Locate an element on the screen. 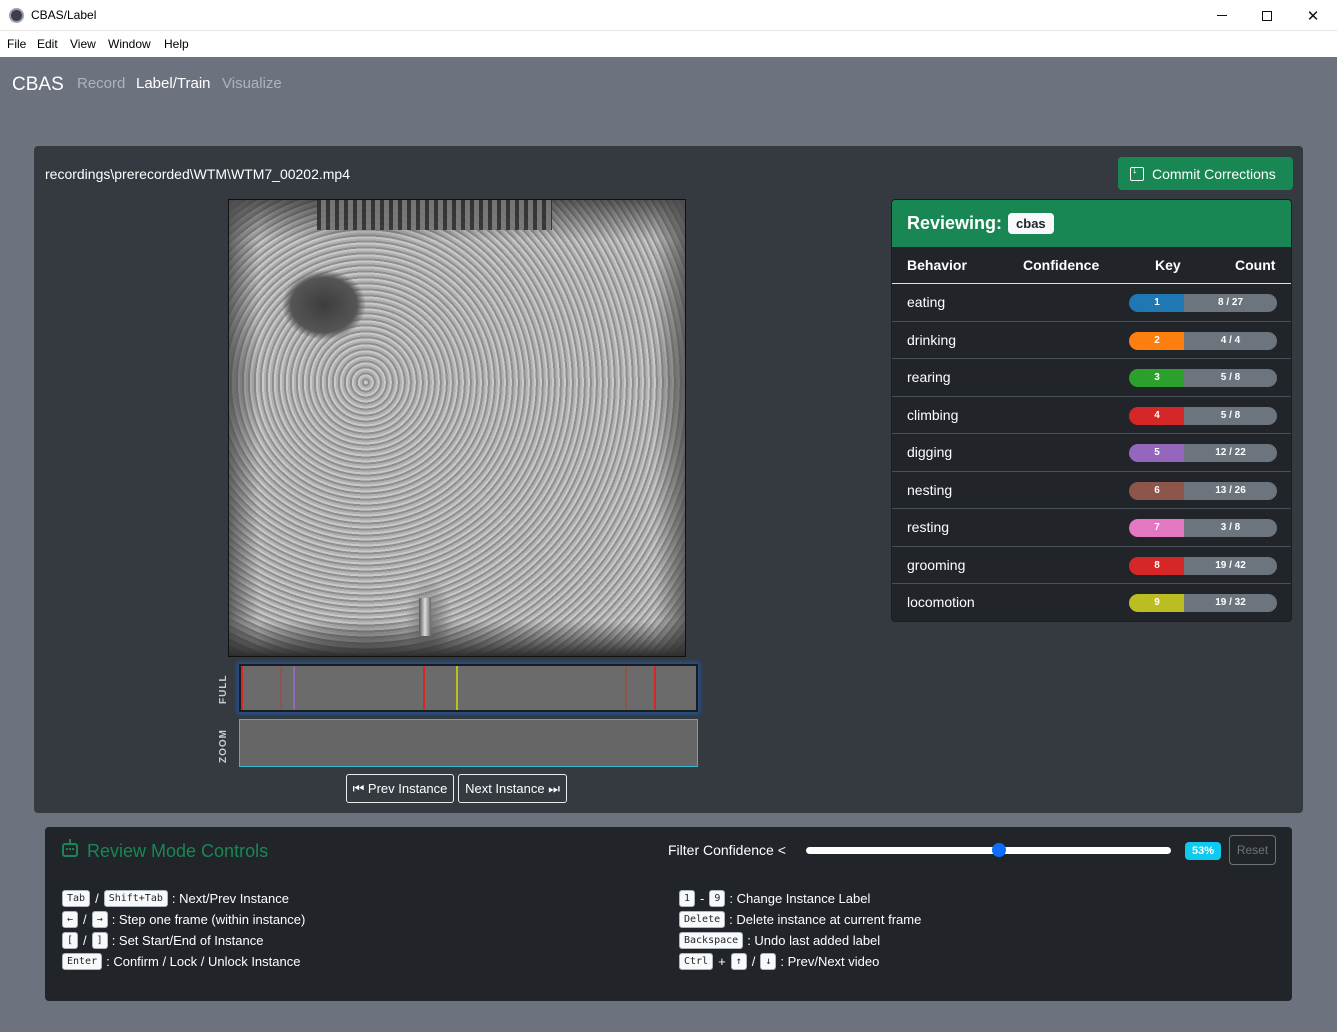  menu-help: Help is located at coordinates (176, 44).